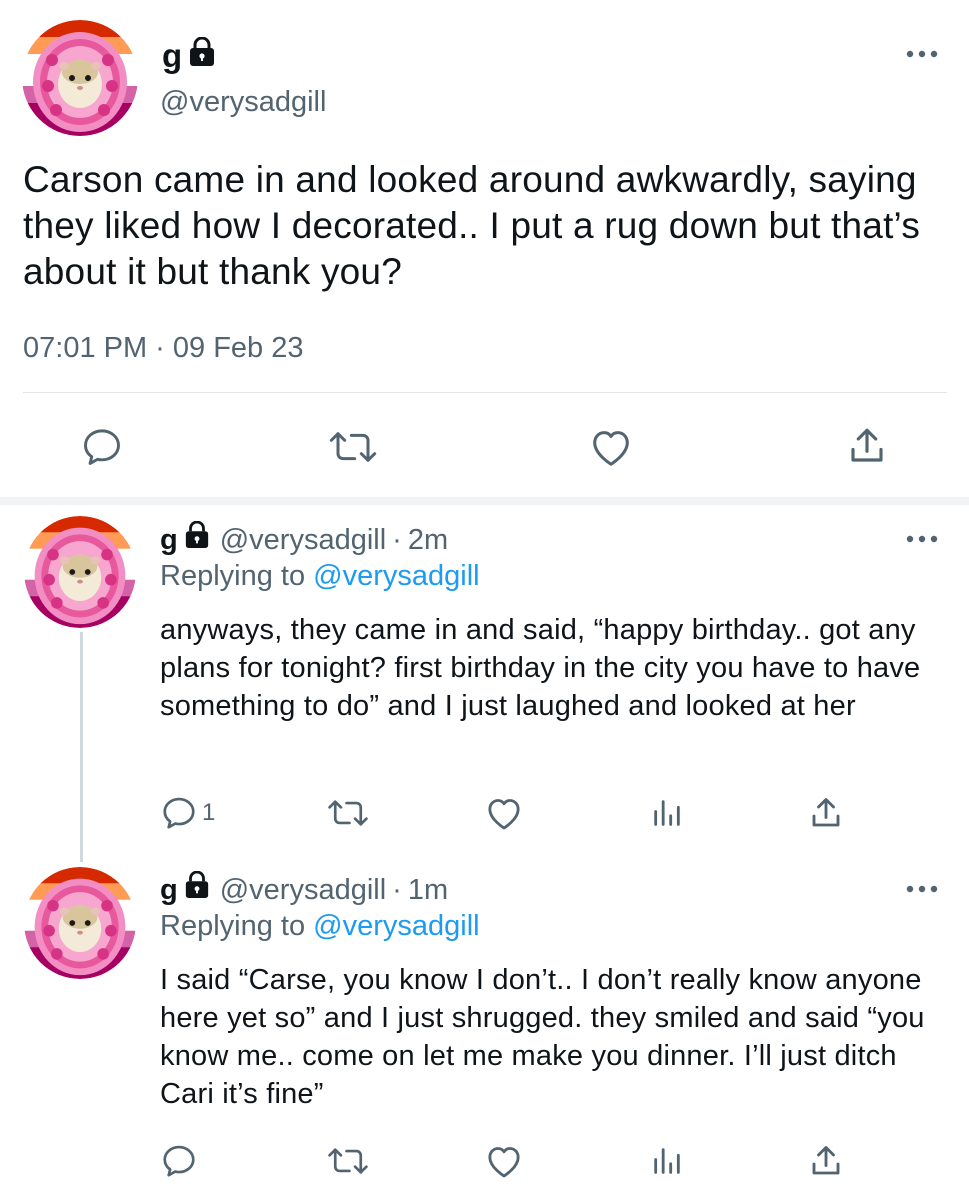 This screenshot has height=1200, width=969. What do you see at coordinates (428, 540) in the screenshot?
I see `timestamp: 2m` at bounding box center [428, 540].